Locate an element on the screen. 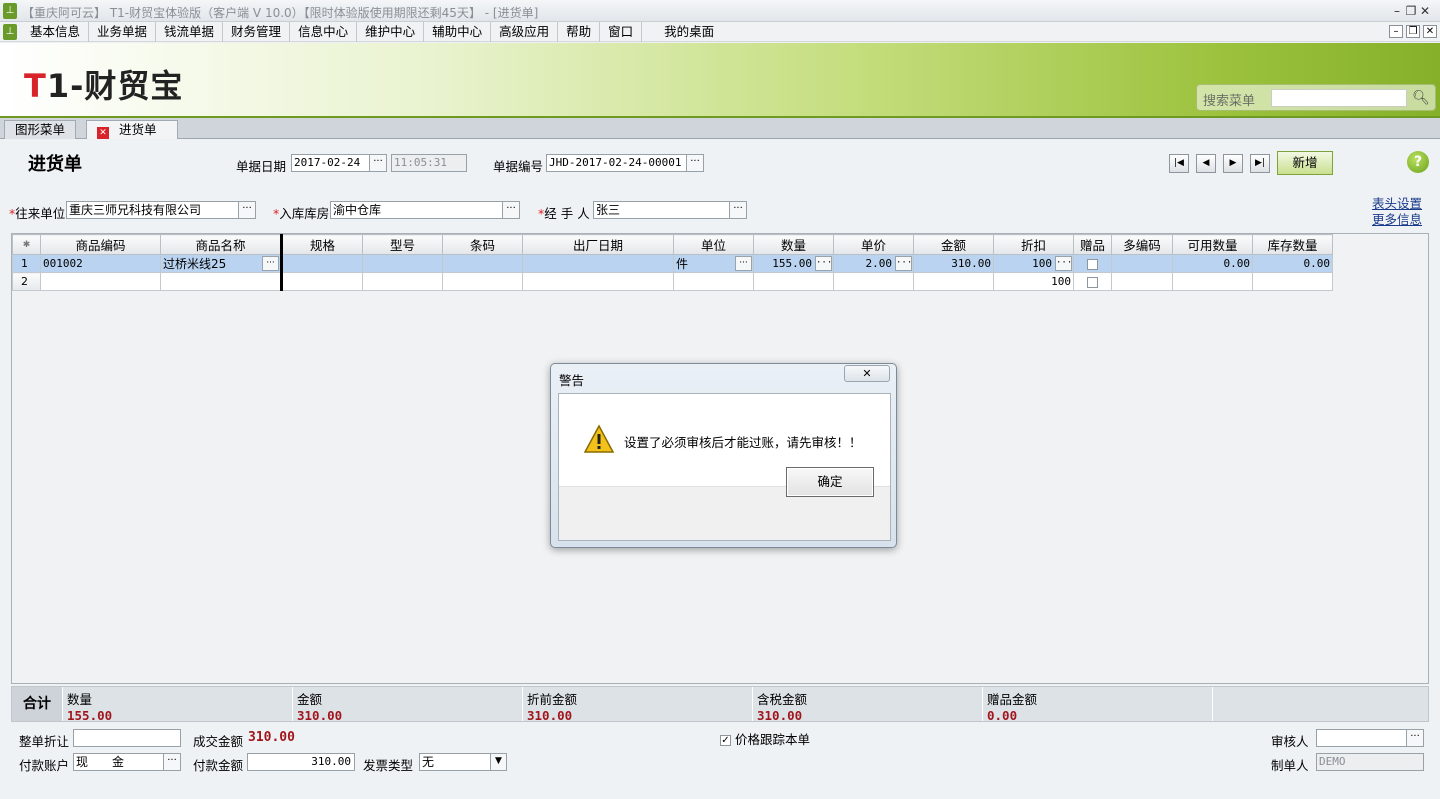 The image size is (1440, 799). menu-my-desktop: 我的桌面 is located at coordinates (682, 32).